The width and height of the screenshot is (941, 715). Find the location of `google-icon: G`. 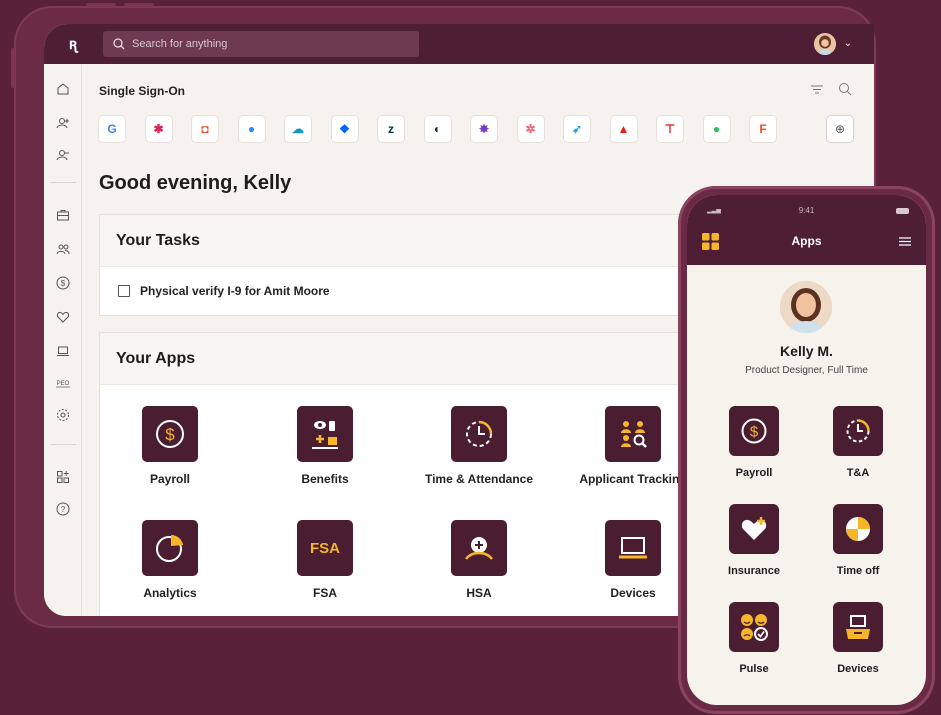

google-icon: G is located at coordinates (112, 129).